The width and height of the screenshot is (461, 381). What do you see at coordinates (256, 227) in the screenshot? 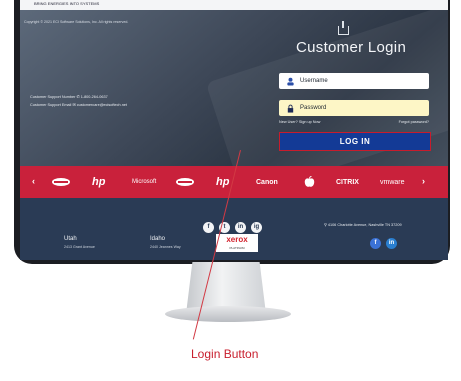
I see `instagram-icon: ig` at bounding box center [256, 227].